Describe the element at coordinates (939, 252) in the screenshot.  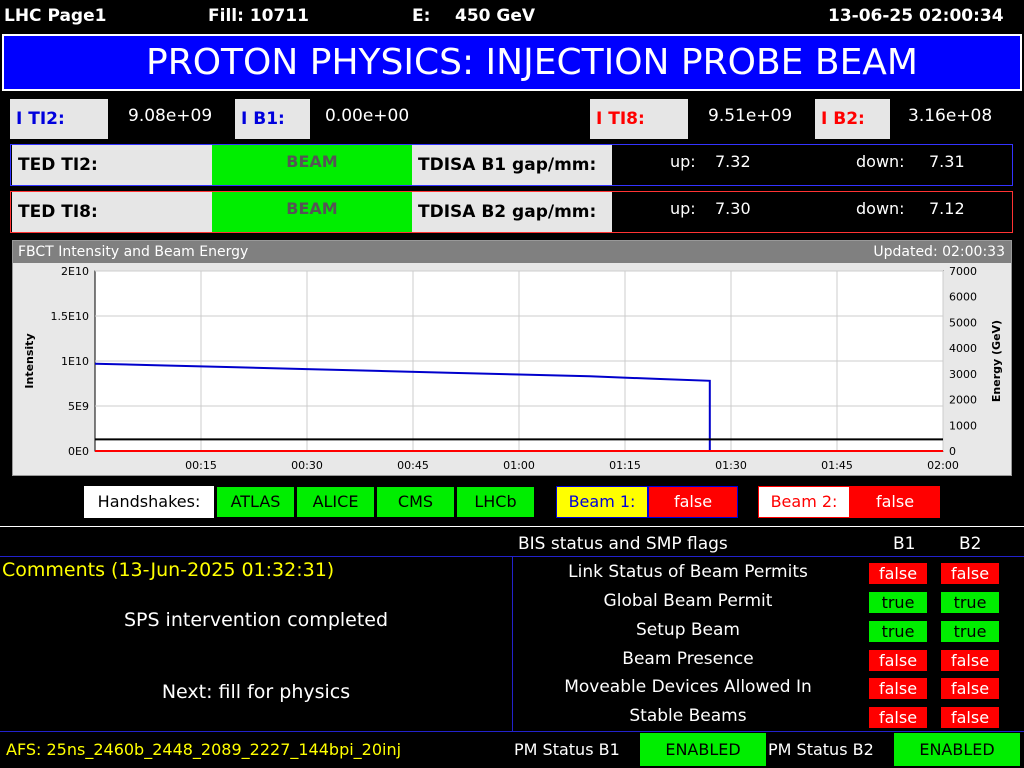
I see `chart-updated: Updated: 02:00:33` at that location.